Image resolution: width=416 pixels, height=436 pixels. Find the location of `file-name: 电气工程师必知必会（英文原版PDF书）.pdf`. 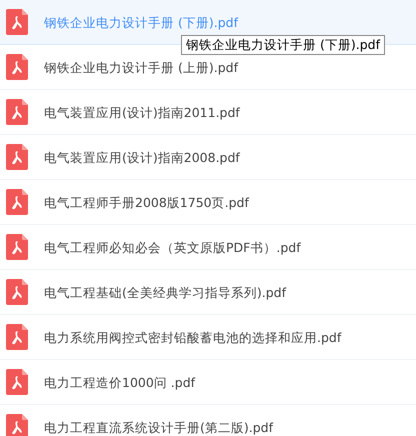

file-name: 电气工程师必知必会（英文原版PDF书）.pdf is located at coordinates (172, 247).